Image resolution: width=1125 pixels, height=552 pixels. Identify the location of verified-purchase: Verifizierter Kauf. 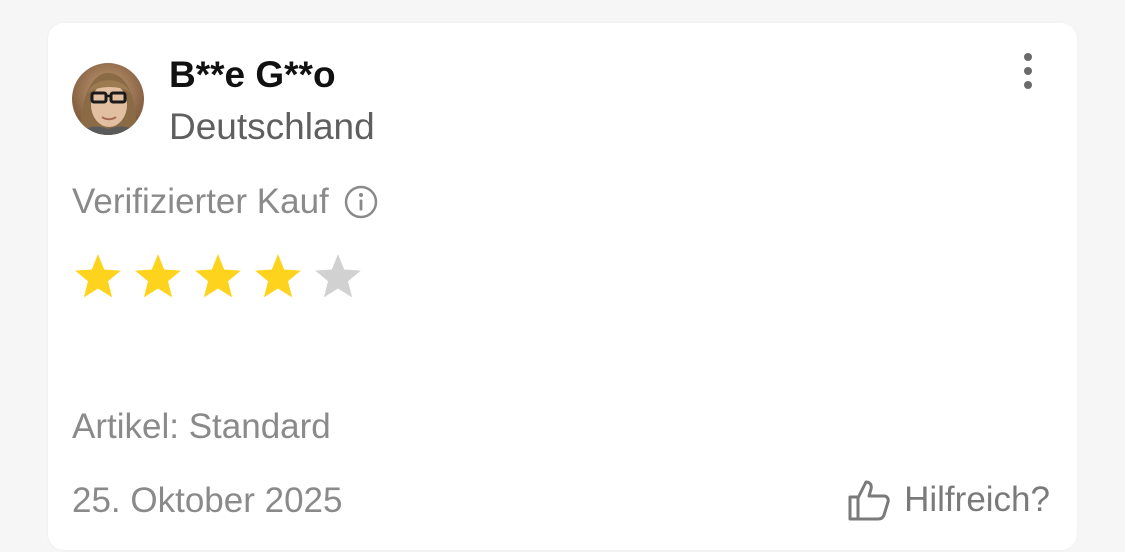
(225, 202).